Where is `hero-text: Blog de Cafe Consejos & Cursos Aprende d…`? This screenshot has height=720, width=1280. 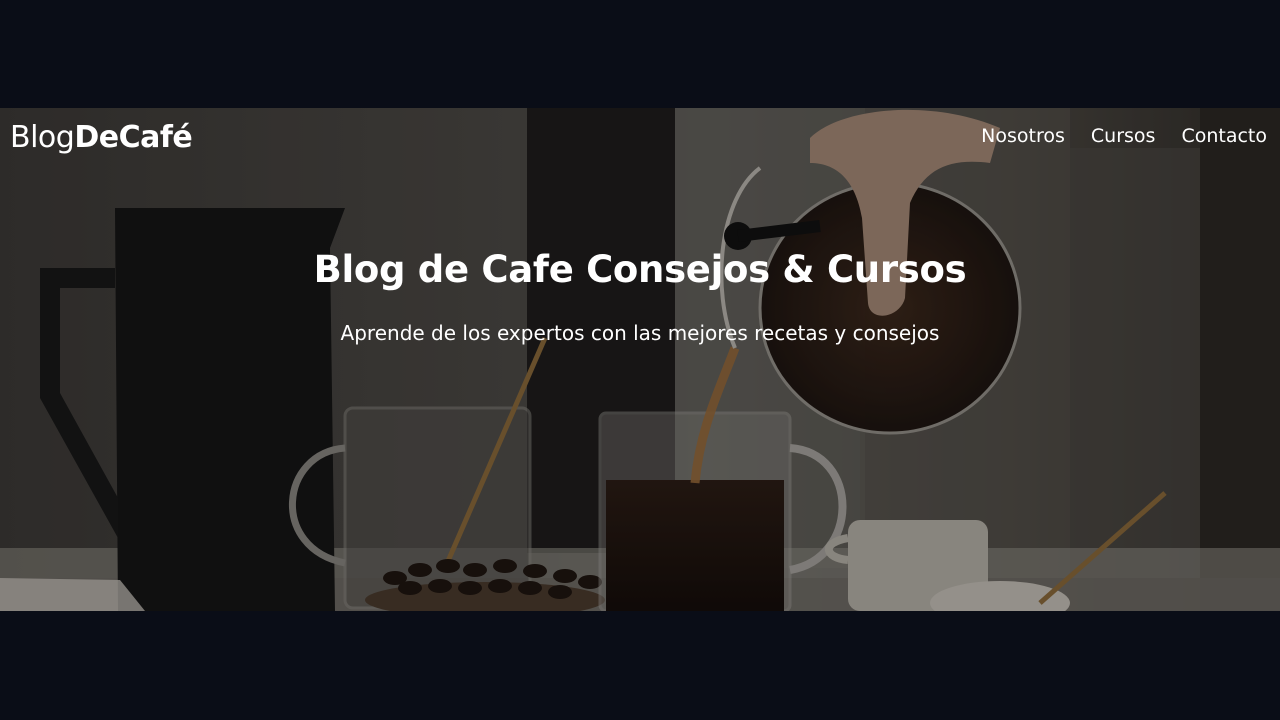
hero-text: Blog de Cafe Consejos & Cursos Aprende d… is located at coordinates (640, 296).